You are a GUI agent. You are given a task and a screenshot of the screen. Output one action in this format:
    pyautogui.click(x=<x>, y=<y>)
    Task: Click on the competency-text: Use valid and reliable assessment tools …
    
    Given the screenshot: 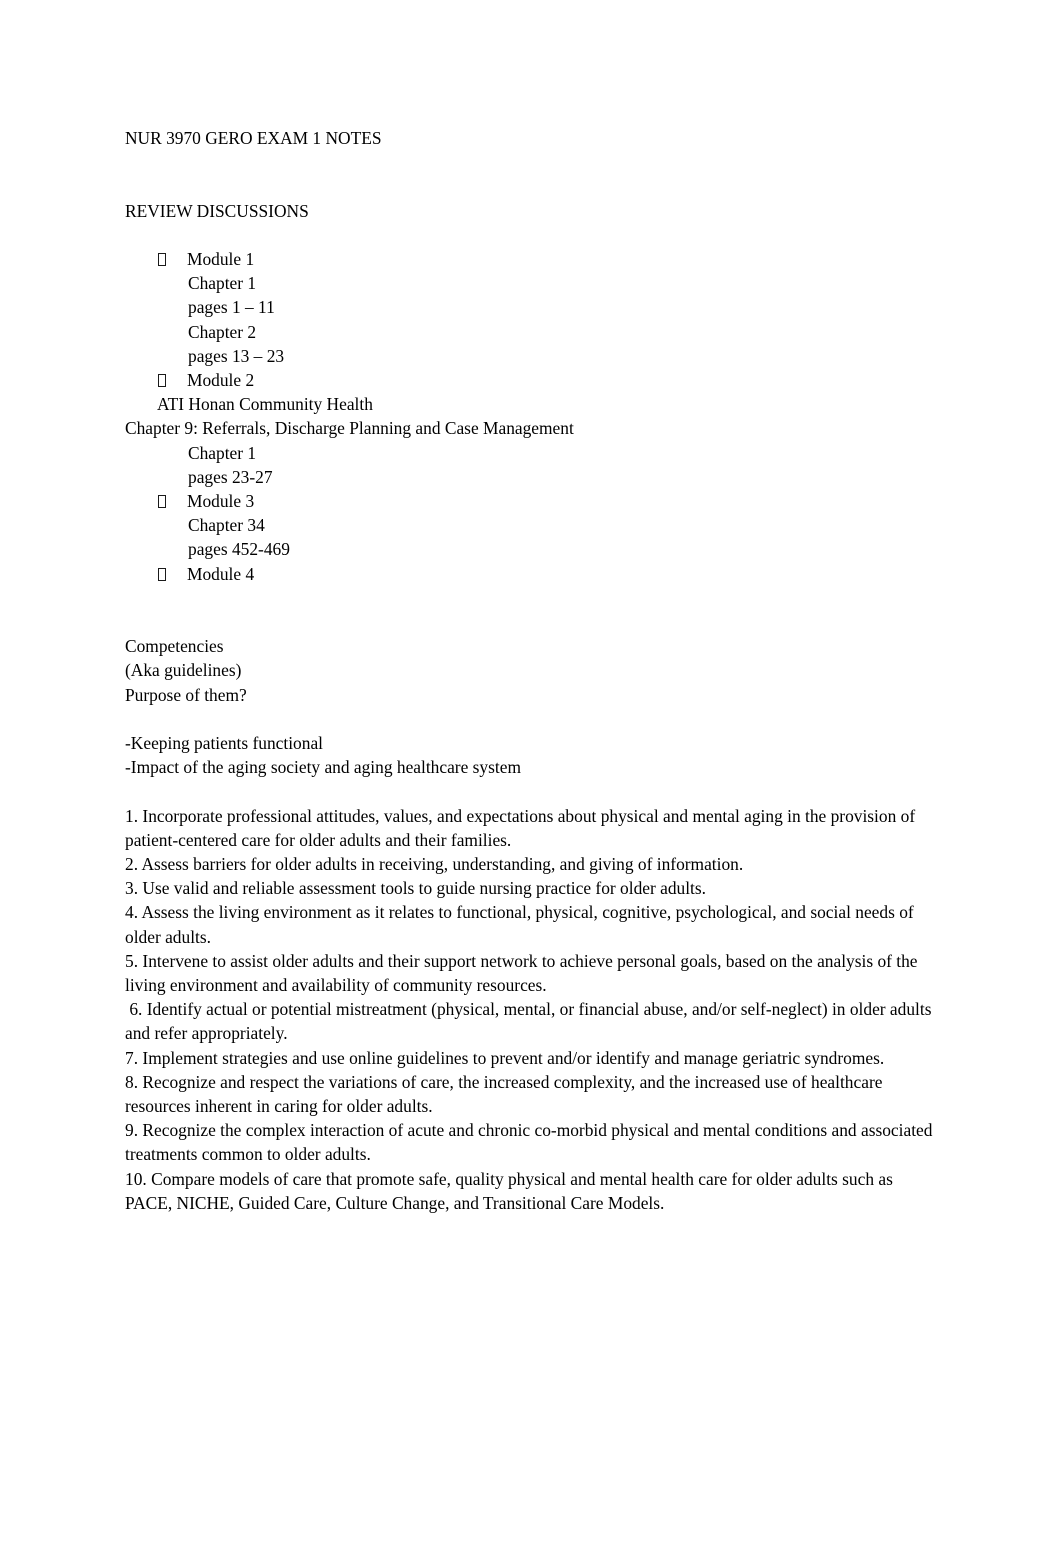 What is the action you would take?
    pyautogui.click(x=424, y=888)
    